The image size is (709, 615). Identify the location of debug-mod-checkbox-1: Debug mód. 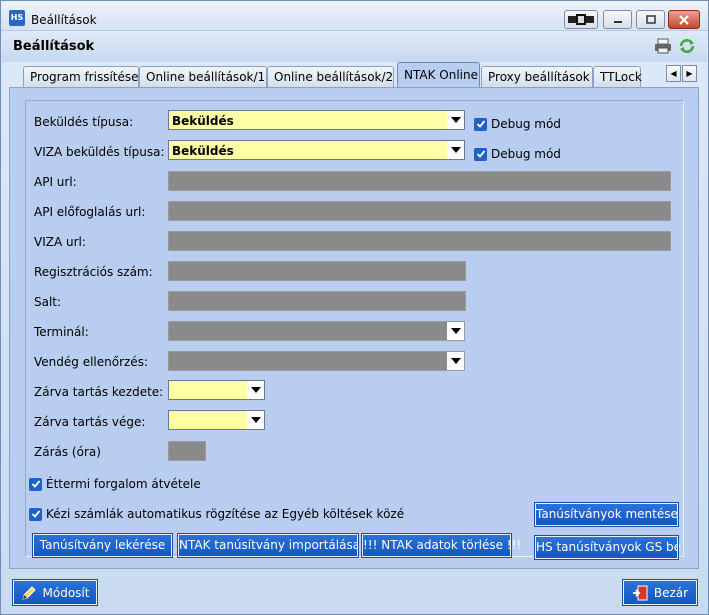
(517, 124).